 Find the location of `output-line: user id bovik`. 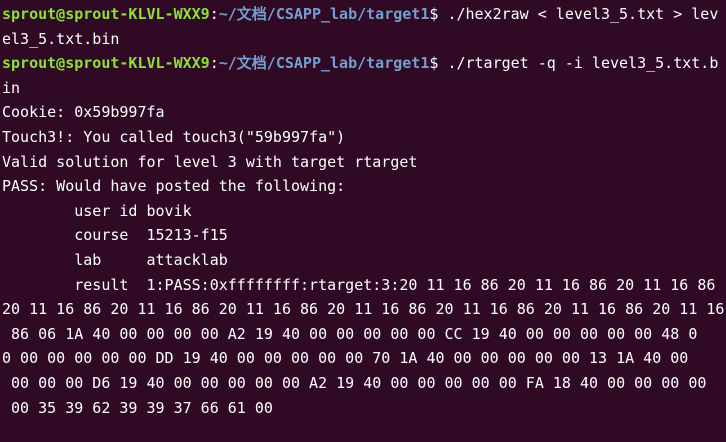

output-line: user id bovik is located at coordinates (97, 210).